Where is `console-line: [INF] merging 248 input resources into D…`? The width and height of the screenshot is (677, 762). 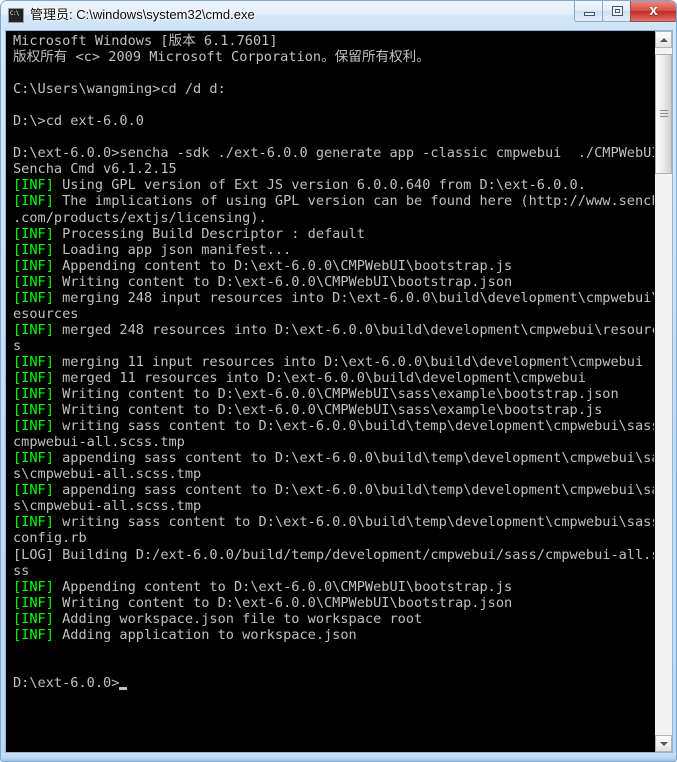
console-line: [INF] merging 248 input resources into D… is located at coordinates (333, 298).